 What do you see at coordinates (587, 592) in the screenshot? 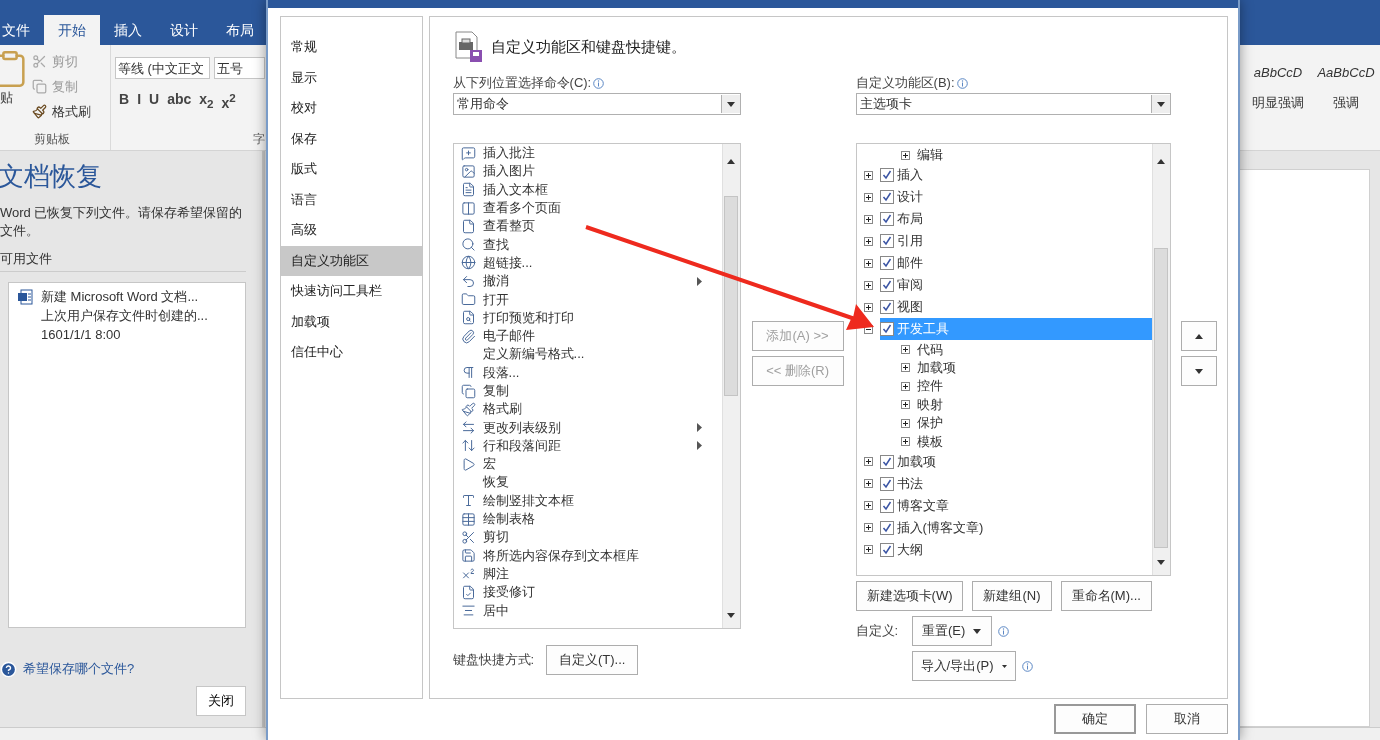
I see `command-item: 接受修订` at bounding box center [587, 592].